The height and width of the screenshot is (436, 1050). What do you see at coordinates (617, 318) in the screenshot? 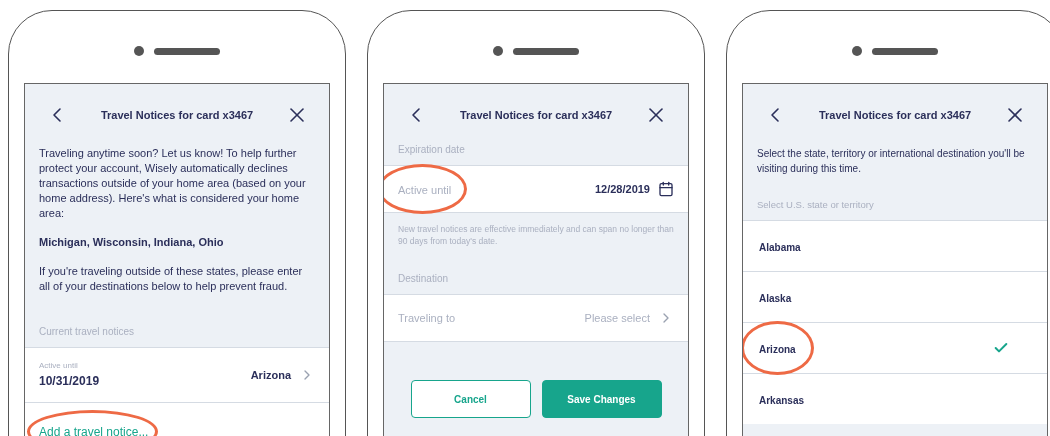
I see `select-placeholder: Please select` at bounding box center [617, 318].